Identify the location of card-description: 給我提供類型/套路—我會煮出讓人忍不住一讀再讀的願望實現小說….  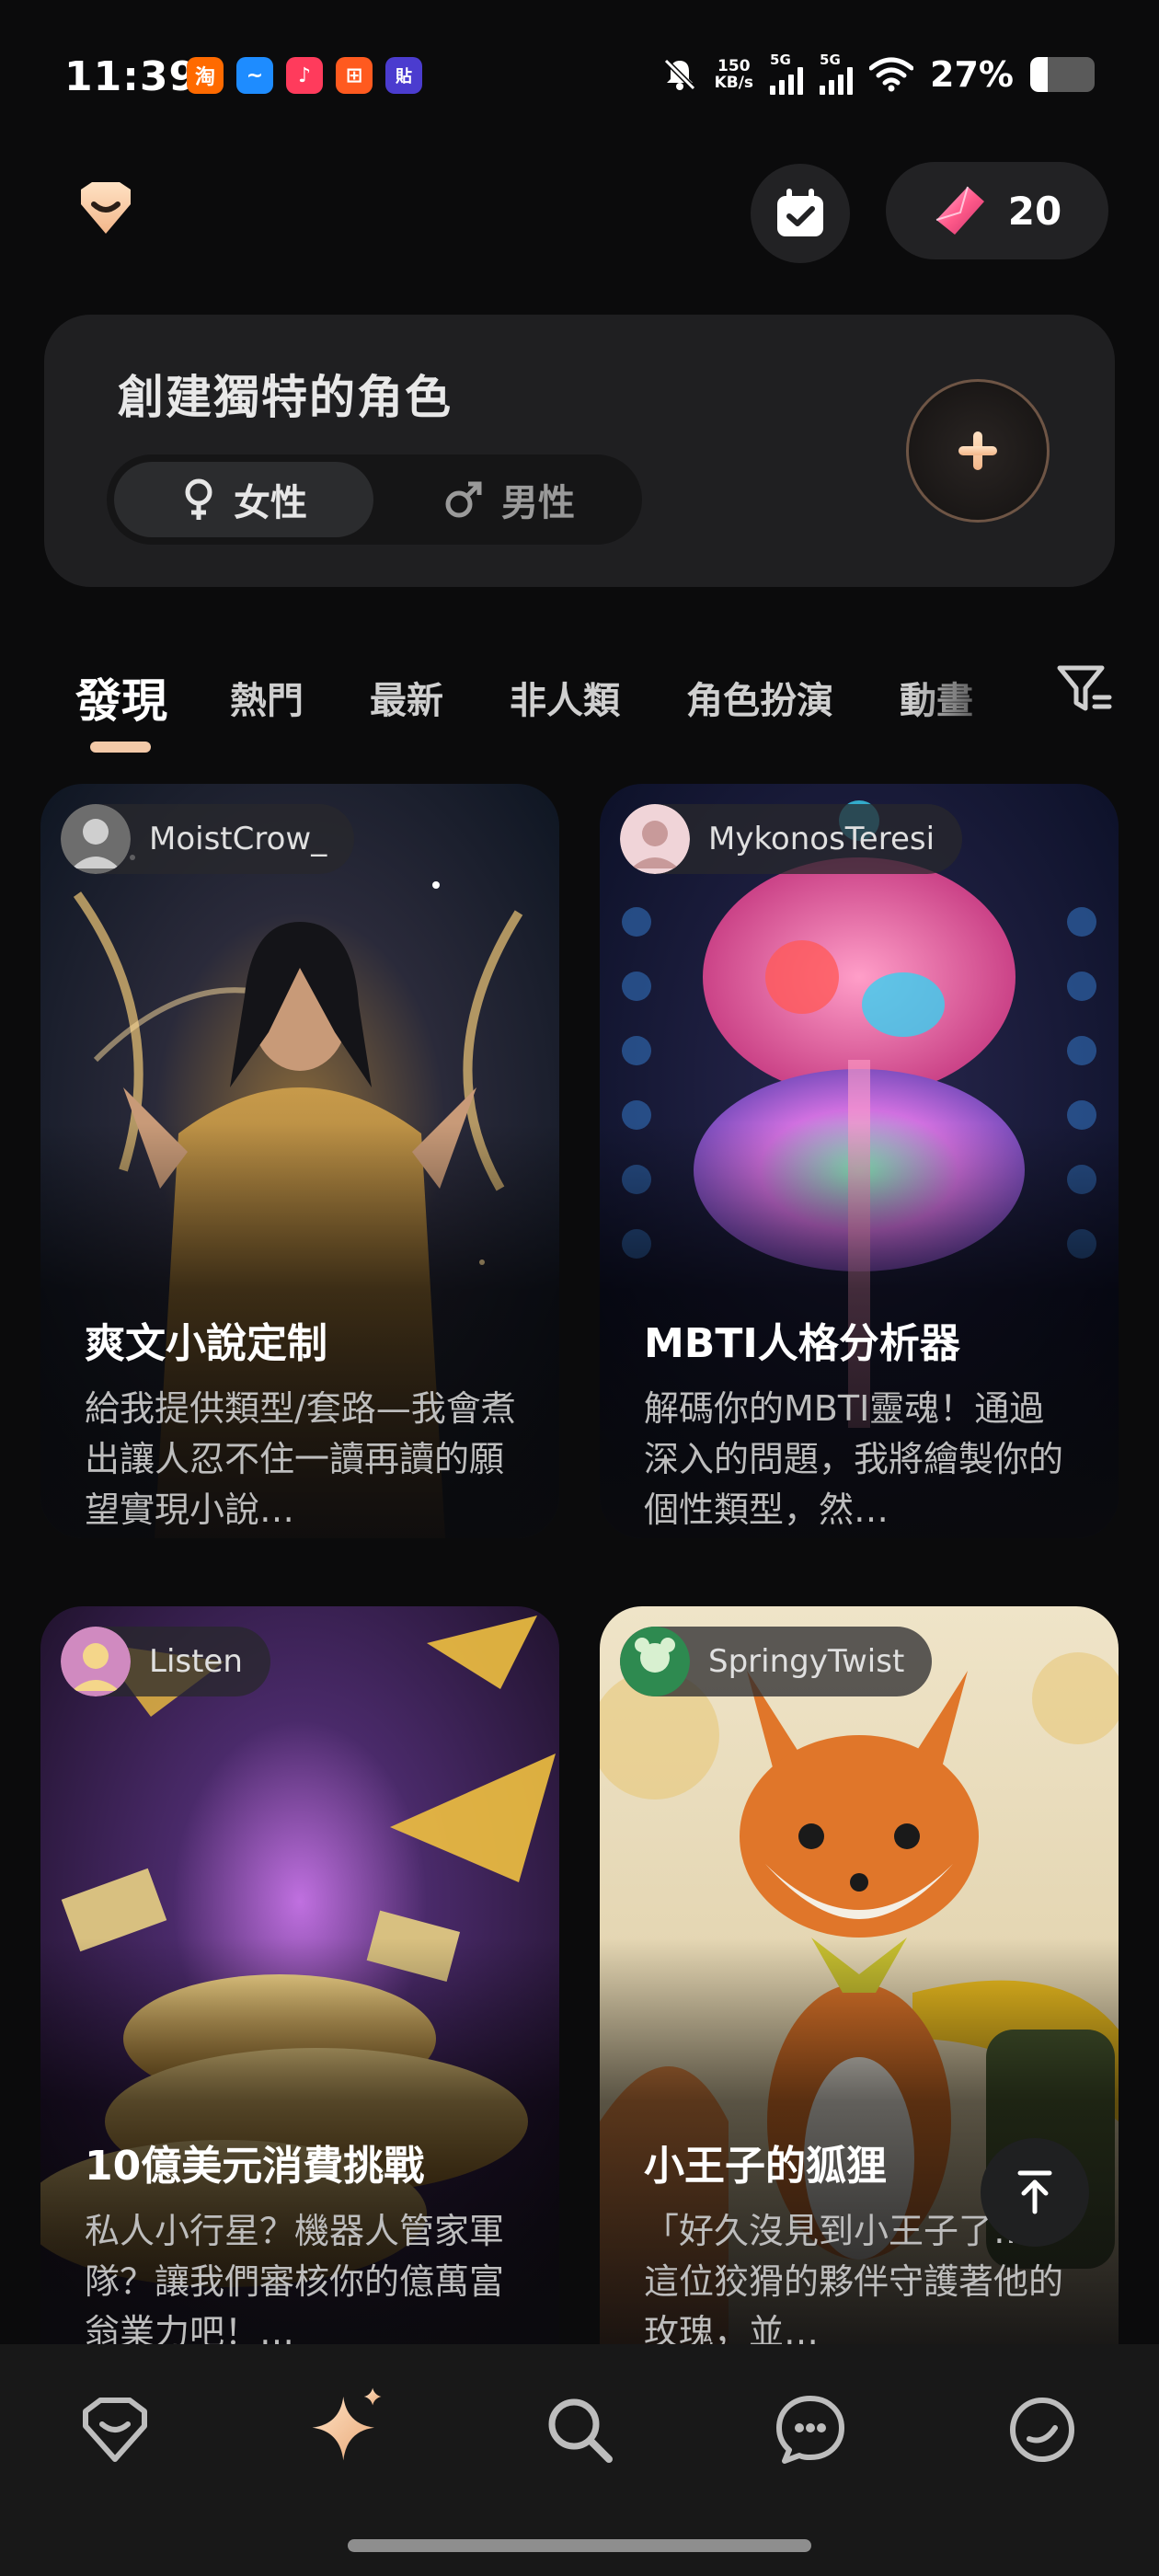
(300, 1459).